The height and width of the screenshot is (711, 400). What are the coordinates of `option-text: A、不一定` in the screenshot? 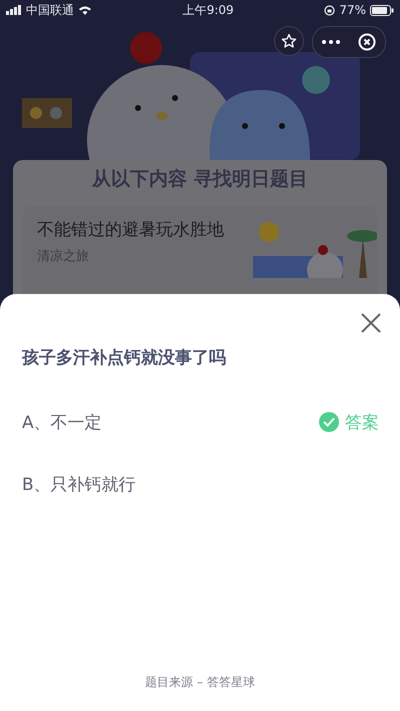 It's located at (62, 422).